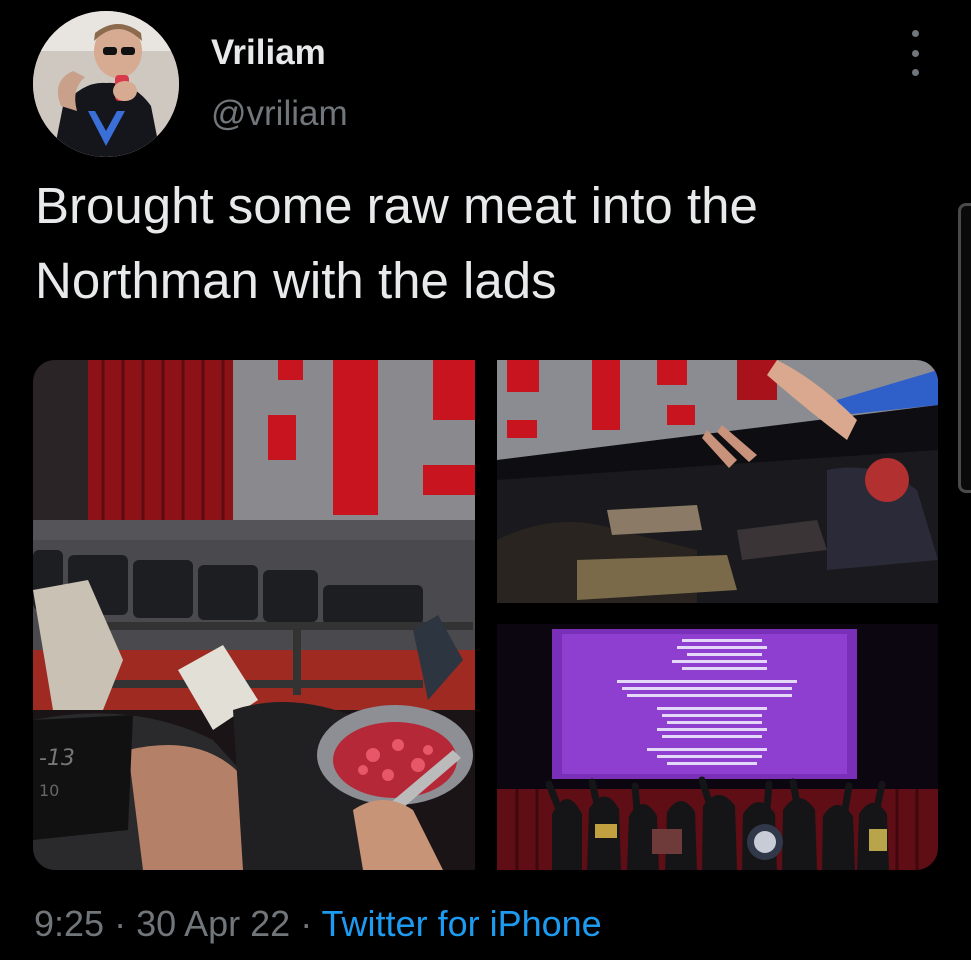  Describe the element at coordinates (268, 53) in the screenshot. I see `author-name: Vriliam` at that location.